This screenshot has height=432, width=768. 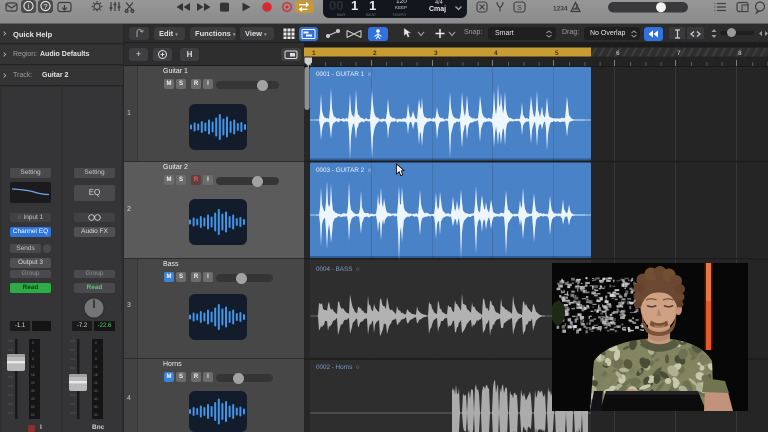 What do you see at coordinates (344, 74) in the screenshot?
I see `svg-text: 0001 - GUITAR 1 ○` at bounding box center [344, 74].